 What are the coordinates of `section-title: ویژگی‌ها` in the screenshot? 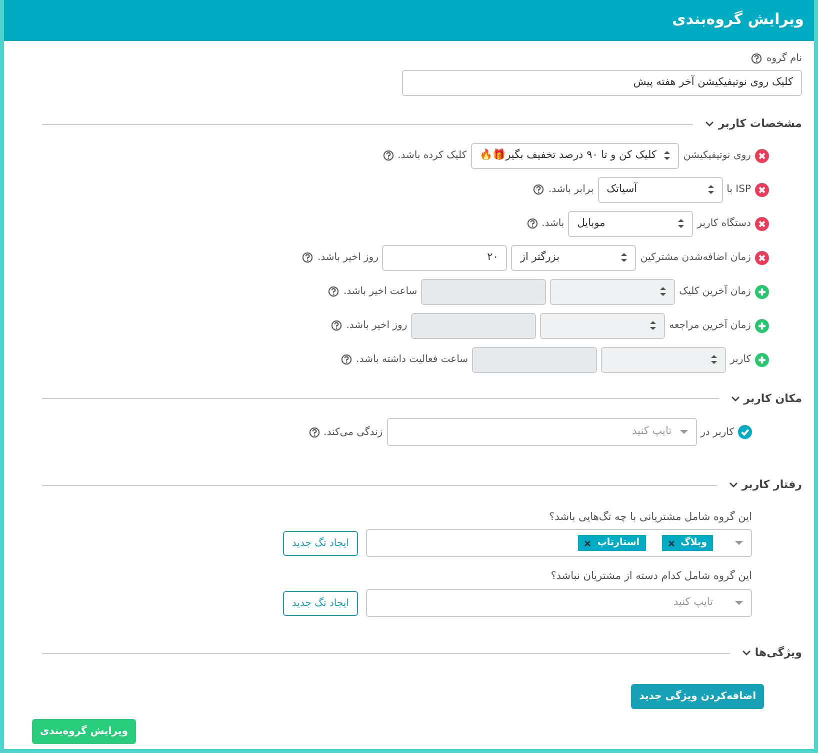 It's located at (778, 653).